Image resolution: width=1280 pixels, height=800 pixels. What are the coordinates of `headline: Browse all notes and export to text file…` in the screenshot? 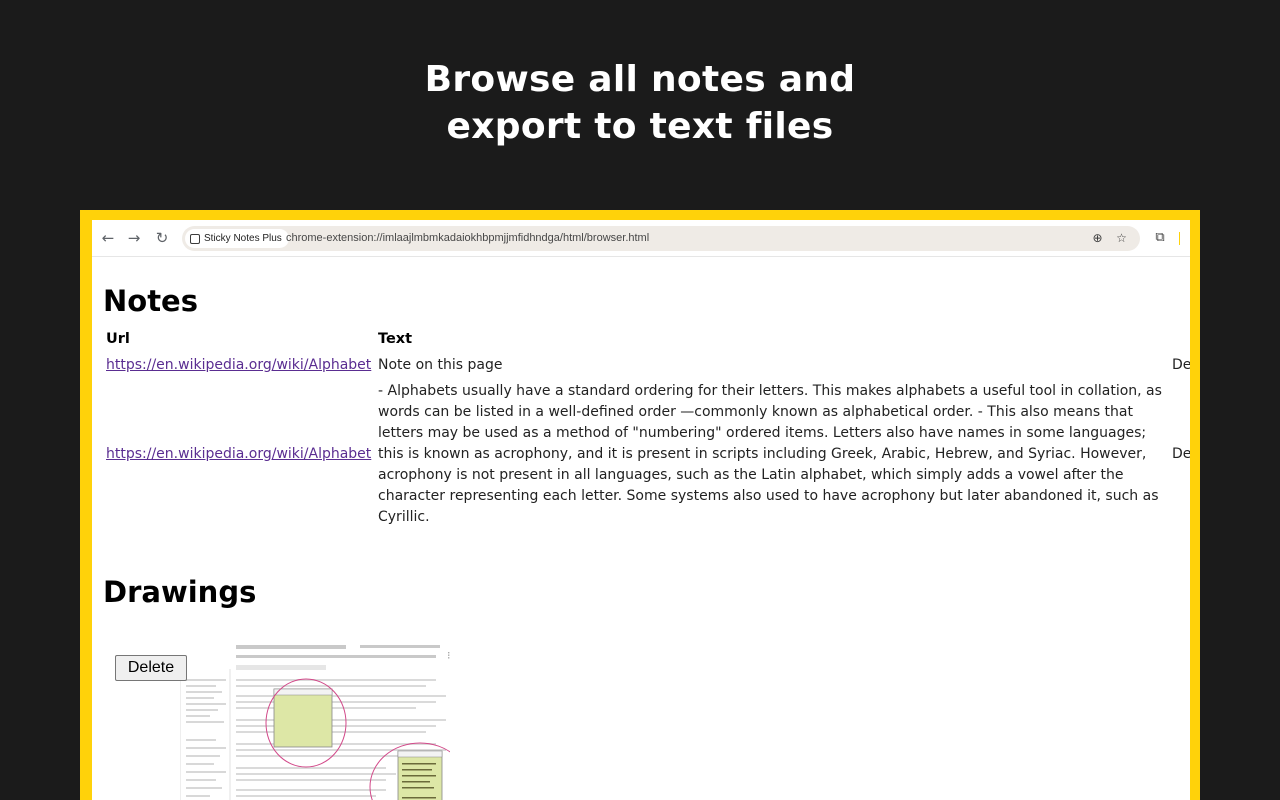 It's located at (640, 103).